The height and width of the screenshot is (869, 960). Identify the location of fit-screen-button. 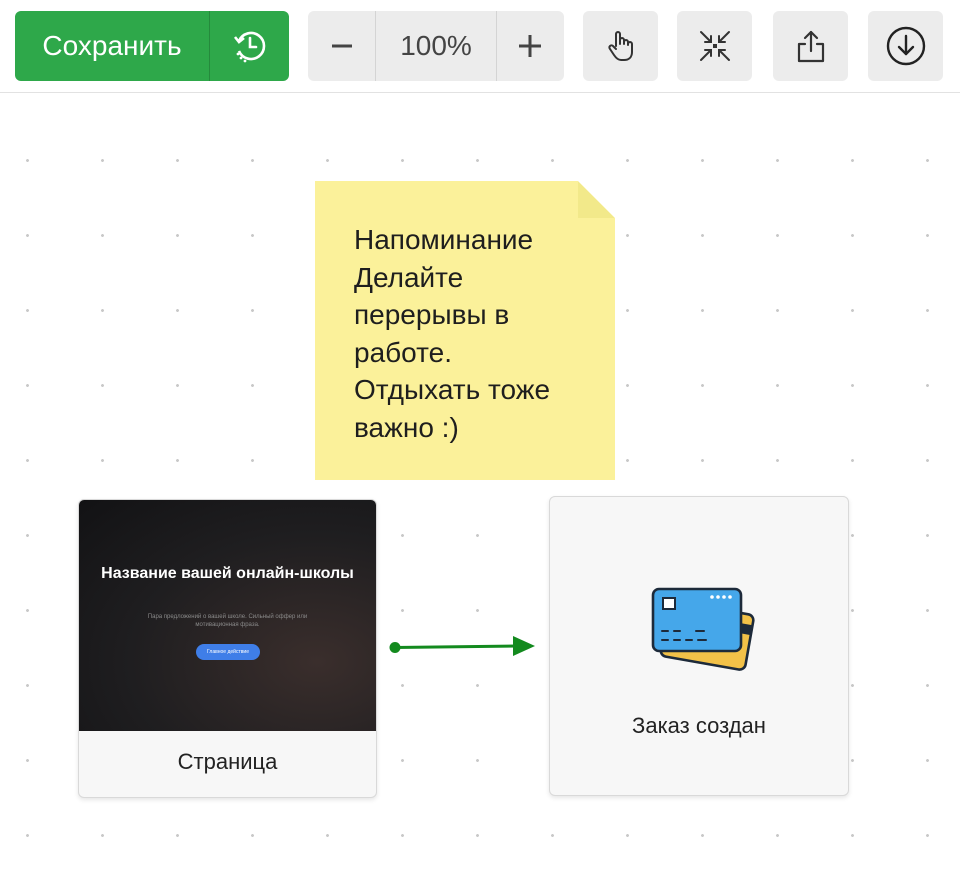
(714, 46).